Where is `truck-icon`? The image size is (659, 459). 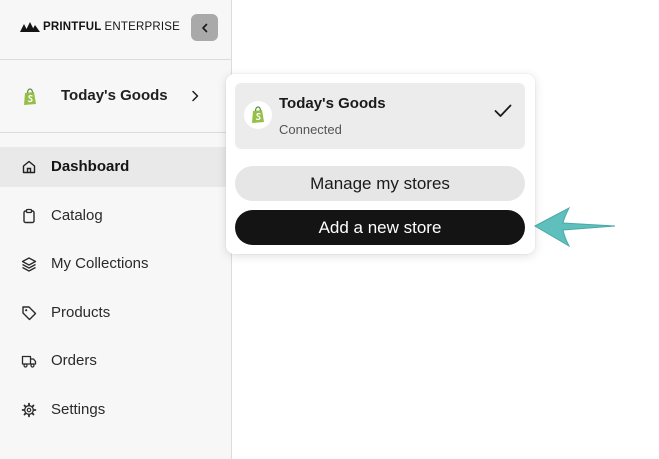 truck-icon is located at coordinates (29, 361).